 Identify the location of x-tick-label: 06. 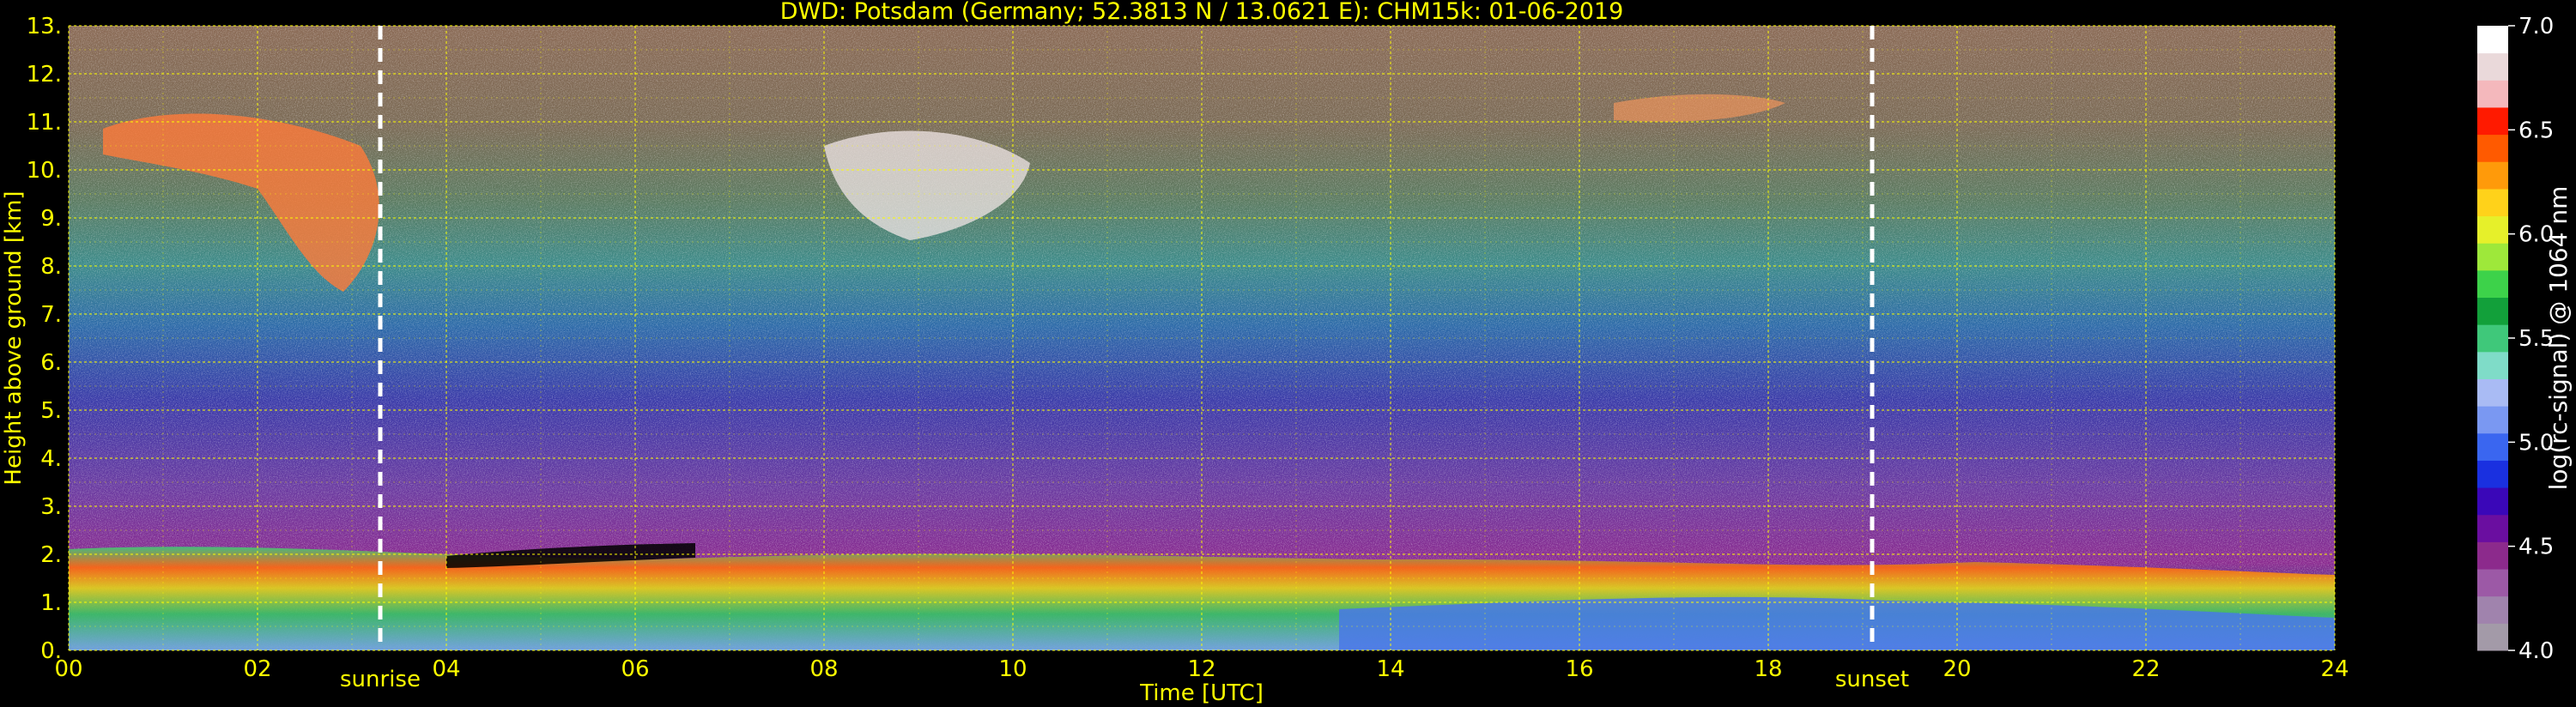
(635, 669).